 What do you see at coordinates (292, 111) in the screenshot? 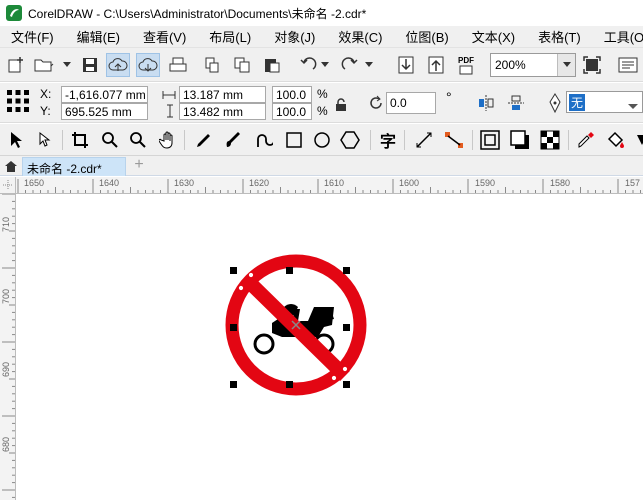
I see `scale-y-input: 100.0` at bounding box center [292, 111].